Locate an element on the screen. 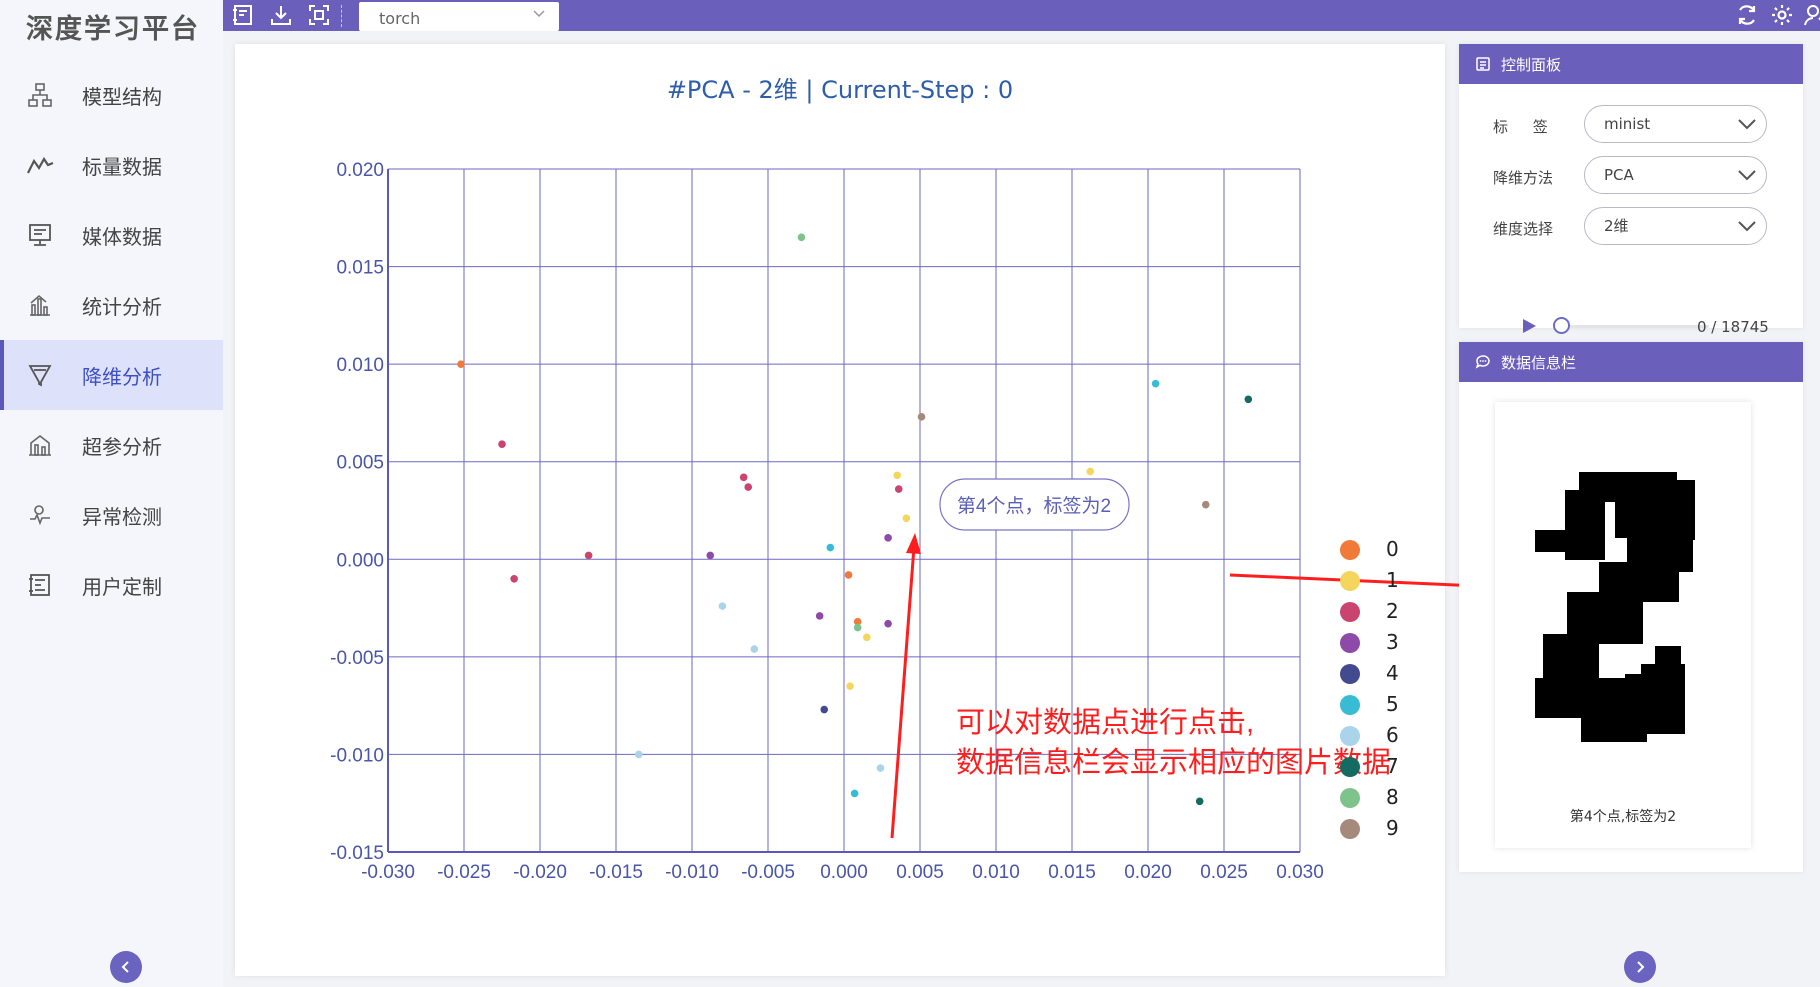  sidebar-item-label: 用户定制 is located at coordinates (122, 586).